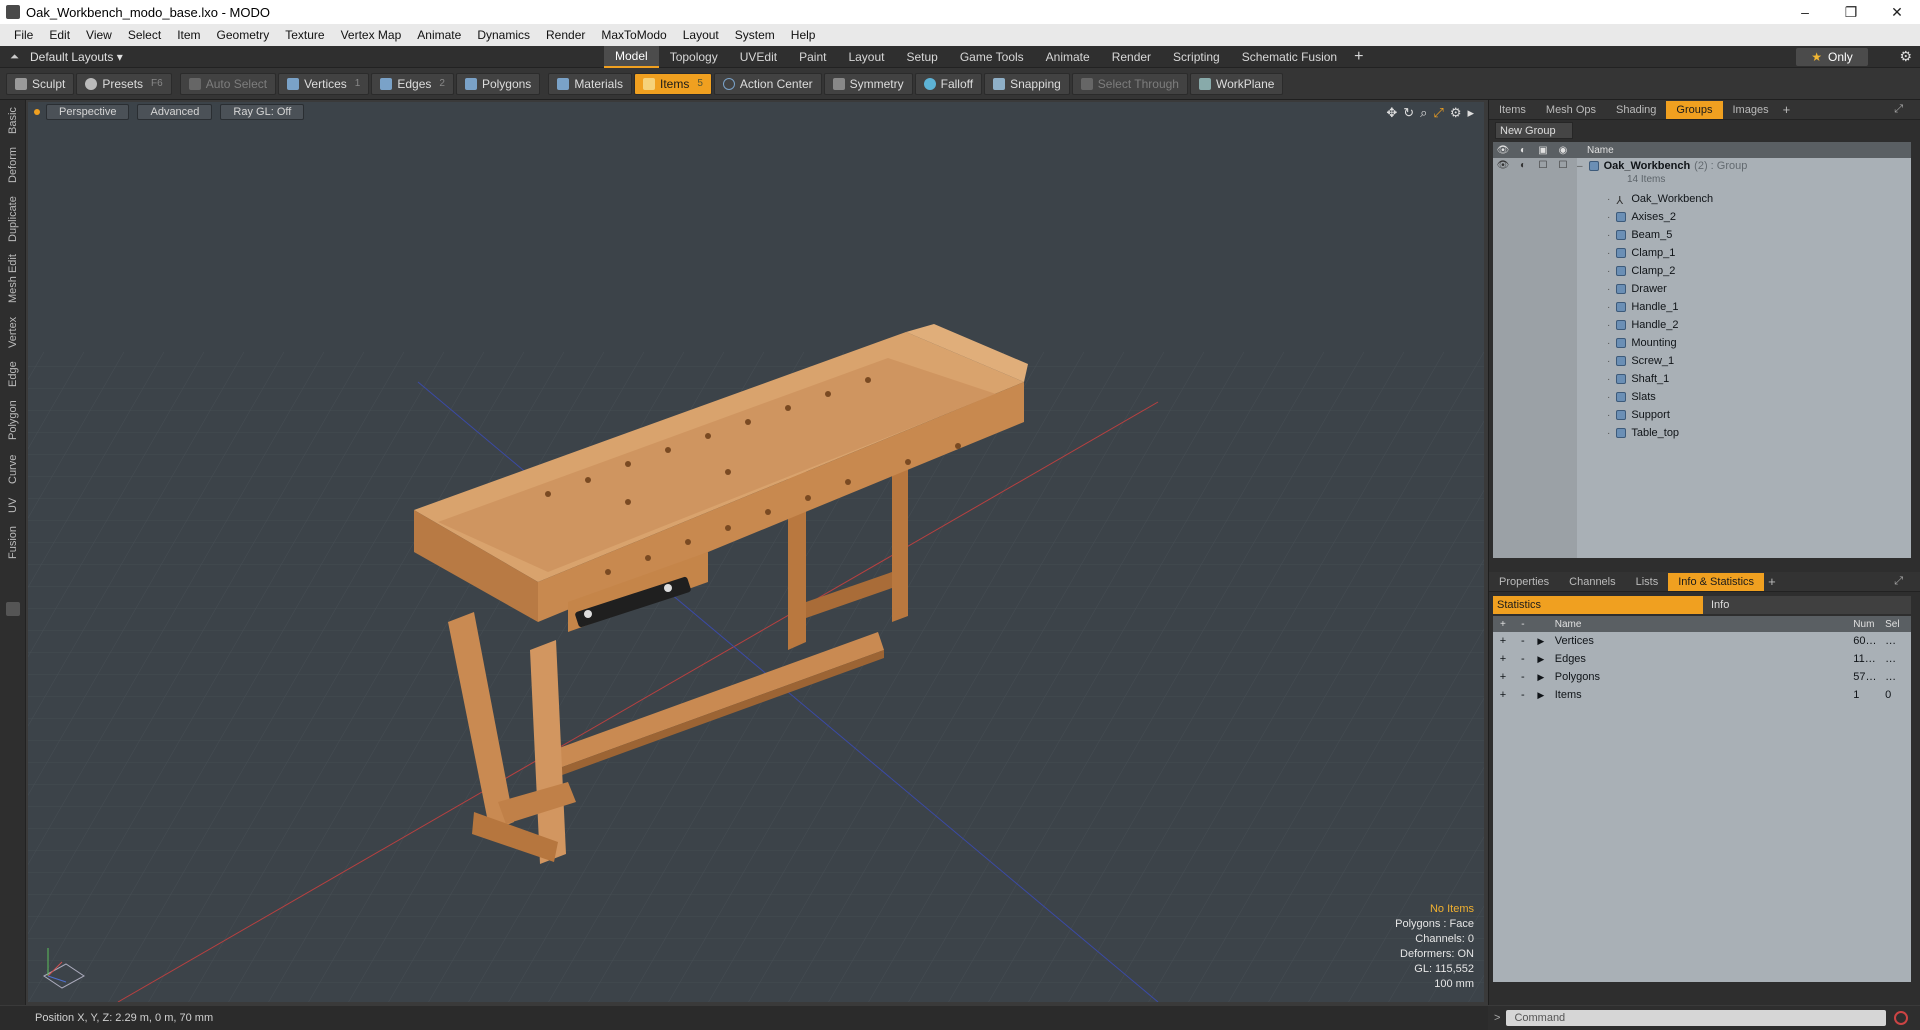 The image size is (1920, 1030). What do you see at coordinates (1523, 165) in the screenshot?
I see `render-toggle-icon: ◐` at bounding box center [1523, 165].